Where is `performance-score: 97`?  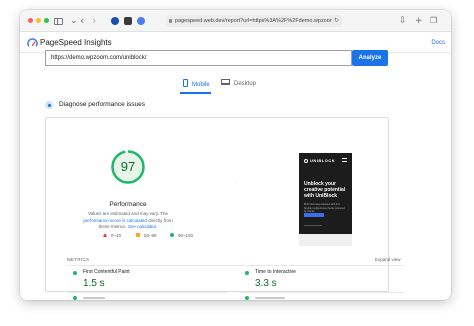
performance-score: 97 is located at coordinates (128, 166).